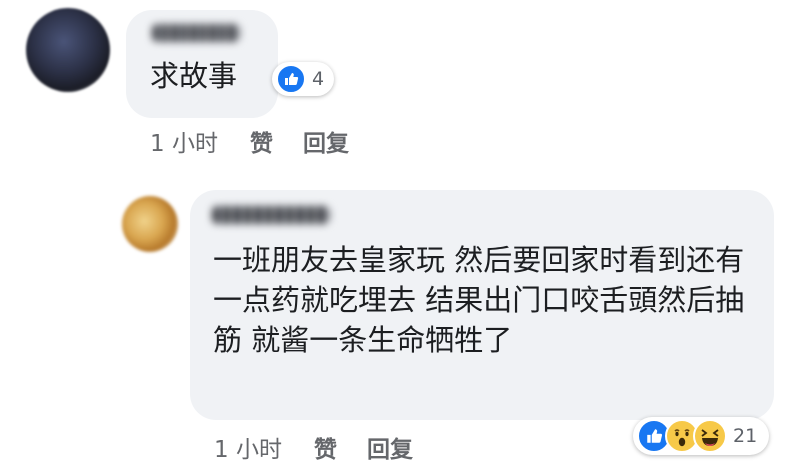  Describe the element at coordinates (745, 436) in the screenshot. I see `reaction-count: 21` at that location.